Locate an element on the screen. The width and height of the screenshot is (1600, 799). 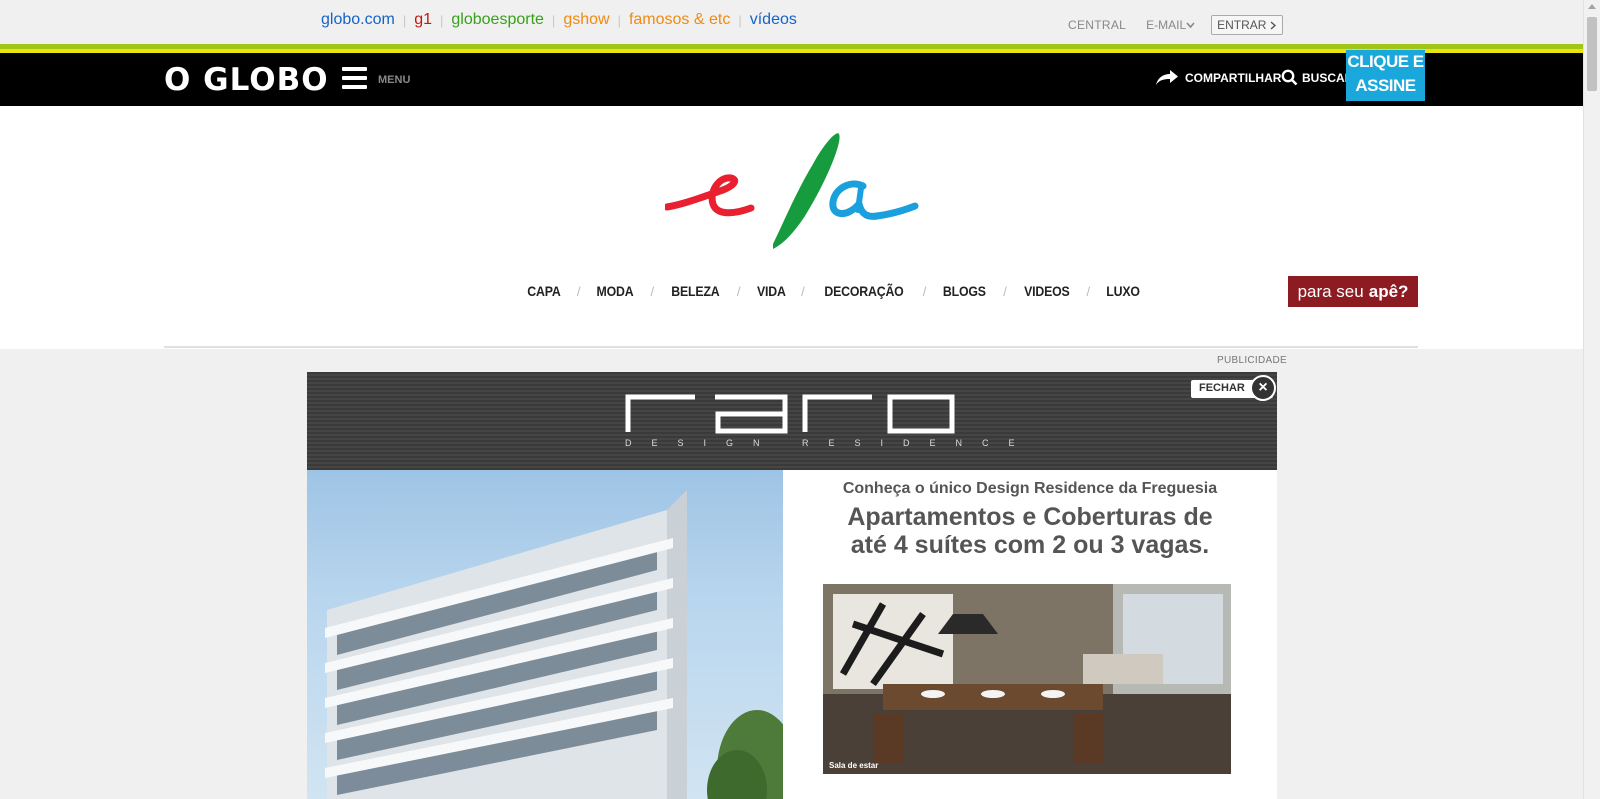
login-button: ENTRAR is located at coordinates (1247, 25).